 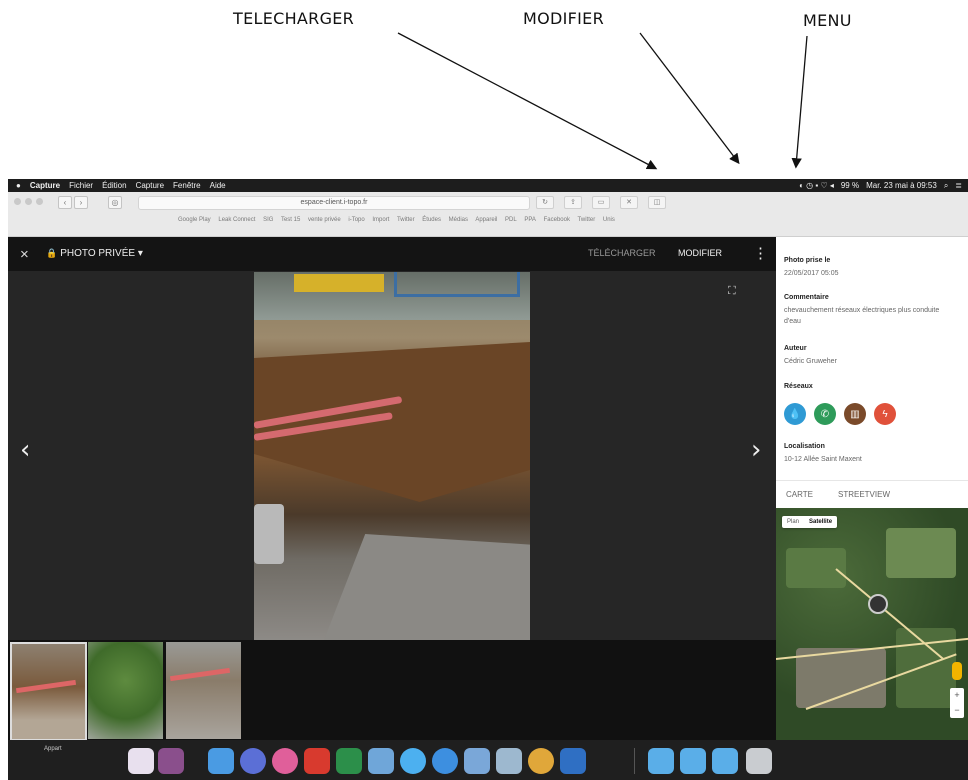 I want to click on preview-icon, so click(x=381, y=761).